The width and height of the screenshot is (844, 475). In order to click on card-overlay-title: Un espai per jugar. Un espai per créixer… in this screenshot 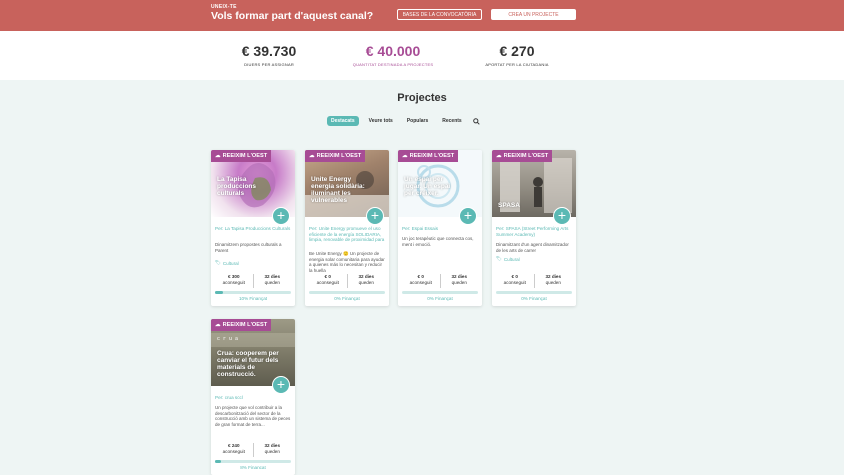, I will do `click(427, 186)`.